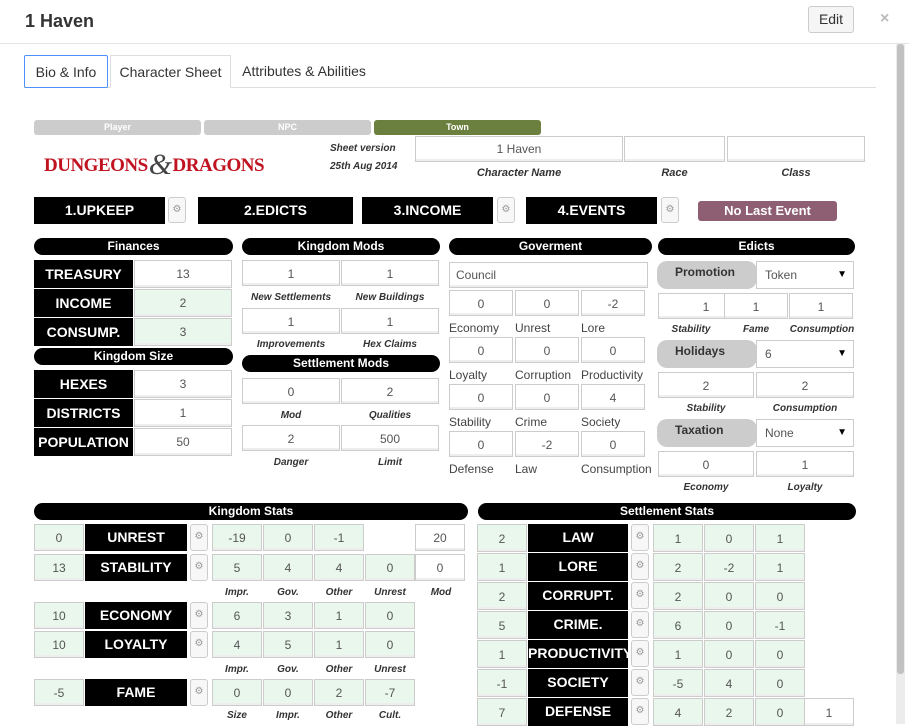 Image resolution: width=909 pixels, height=727 pixels. What do you see at coordinates (805, 464) in the screenshot?
I see `taxation-loyalty: 1` at bounding box center [805, 464].